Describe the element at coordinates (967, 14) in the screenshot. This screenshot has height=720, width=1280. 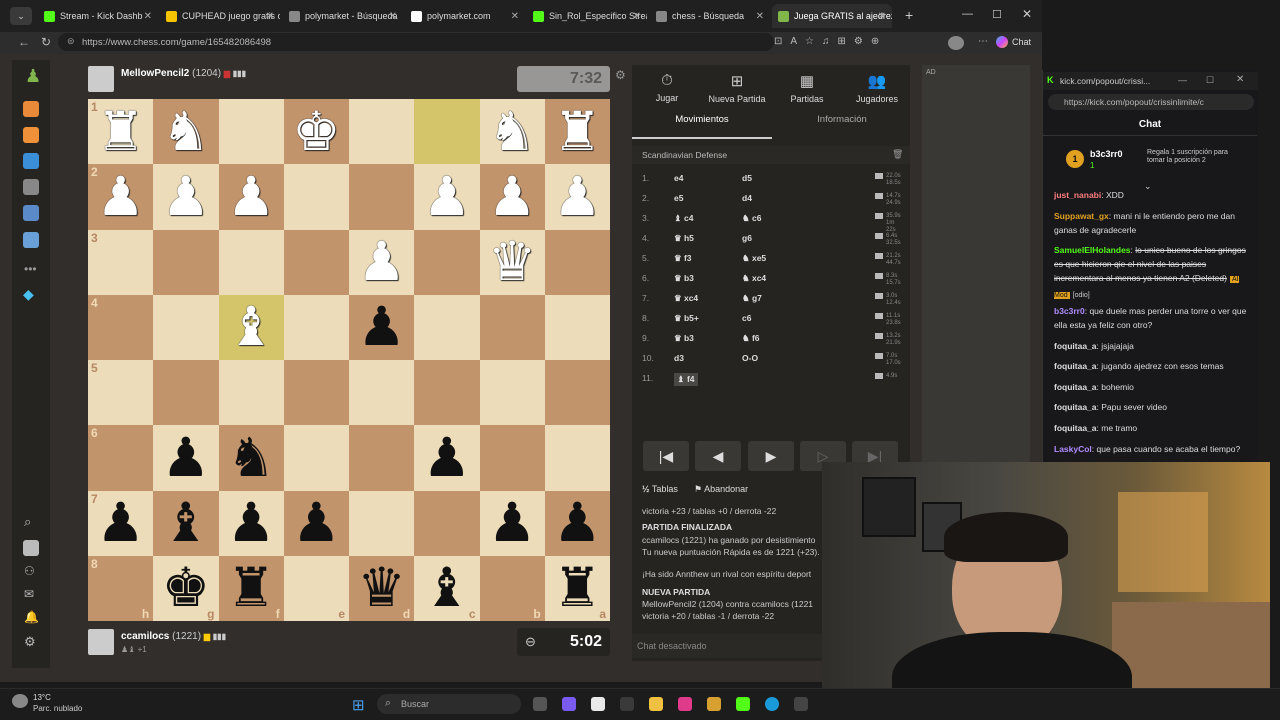
I see `minimize-button: —` at that location.